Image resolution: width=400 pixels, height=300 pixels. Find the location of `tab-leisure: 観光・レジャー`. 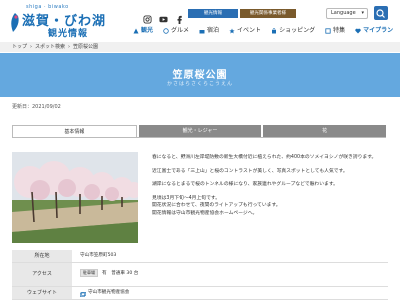

tab-leisure: 観光・レジャー is located at coordinates (200, 131).